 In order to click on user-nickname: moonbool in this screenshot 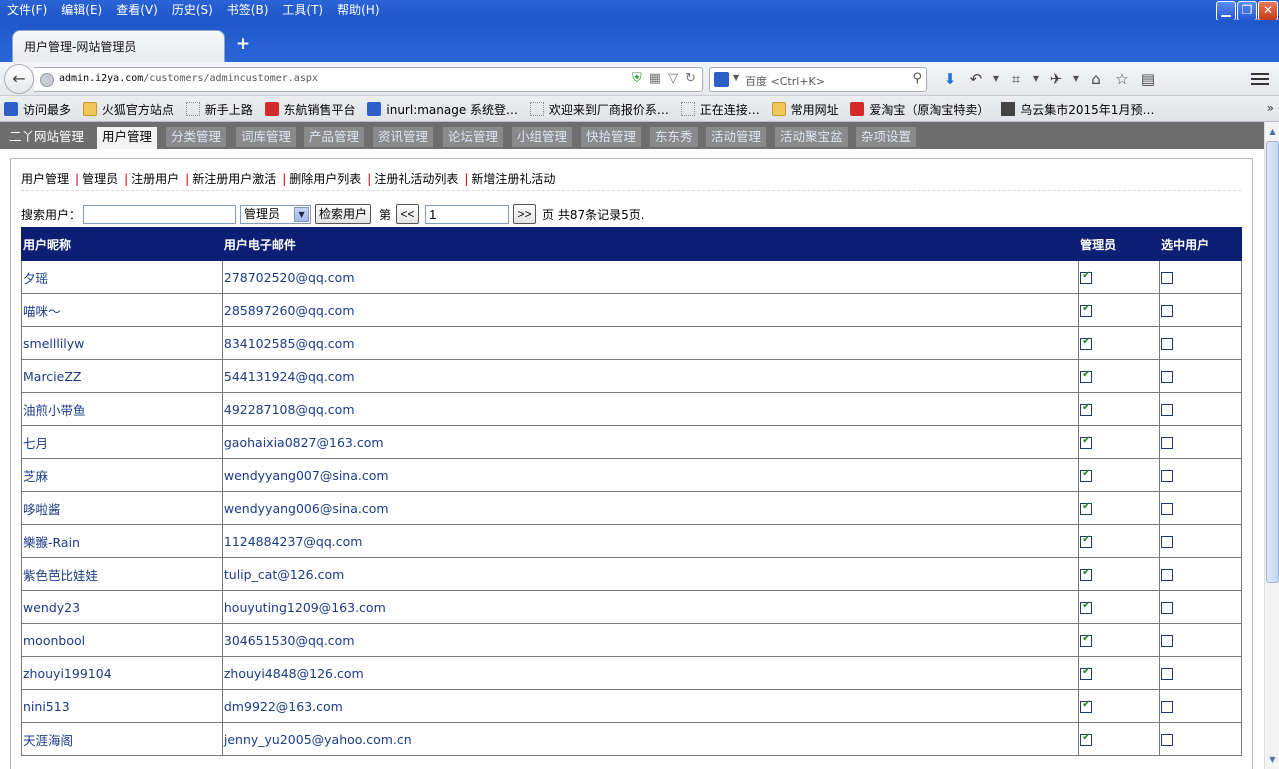, I will do `click(122, 640)`.